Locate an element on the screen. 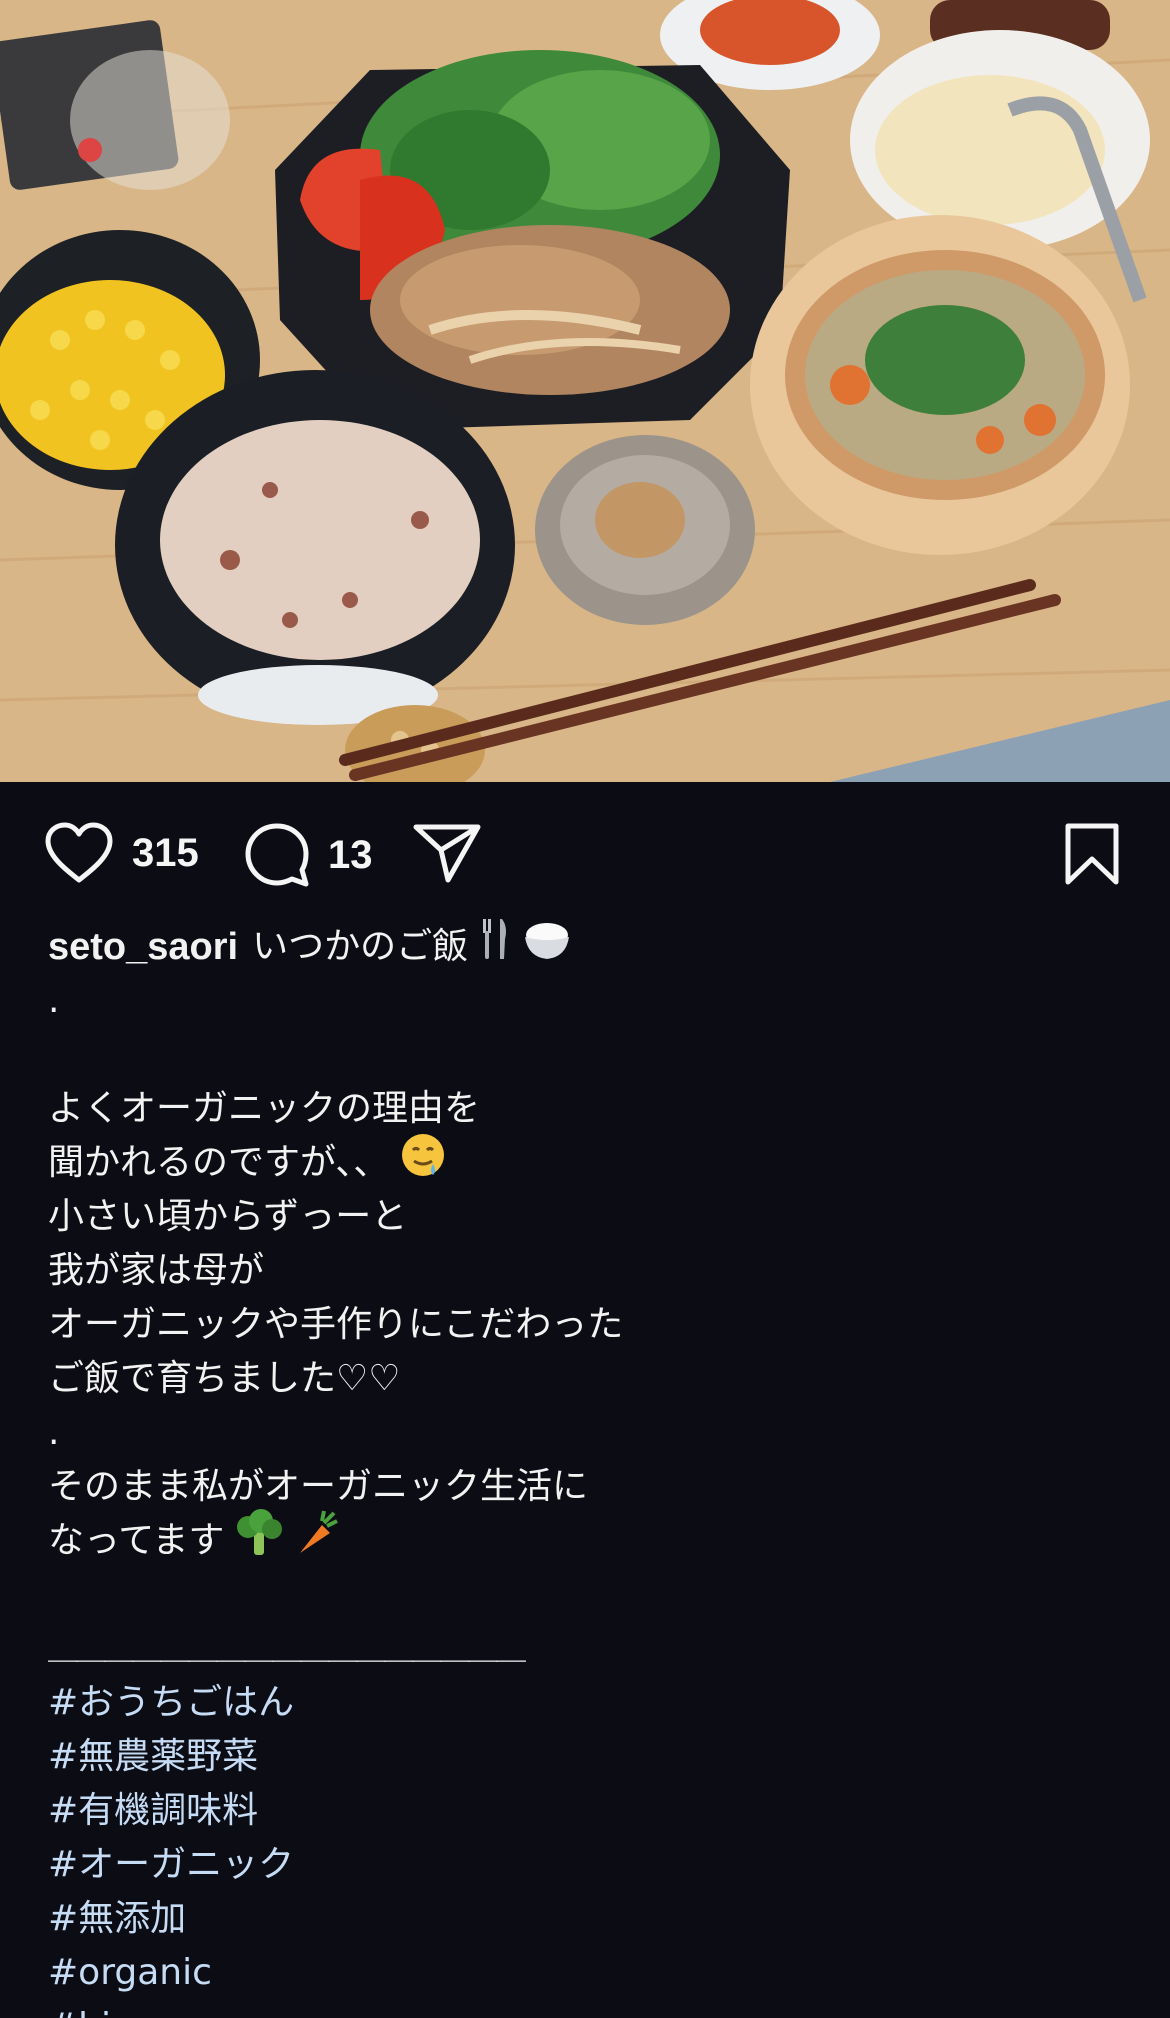 The width and height of the screenshot is (1170, 2018). fork-and-knife-emoji is located at coordinates (495, 947).